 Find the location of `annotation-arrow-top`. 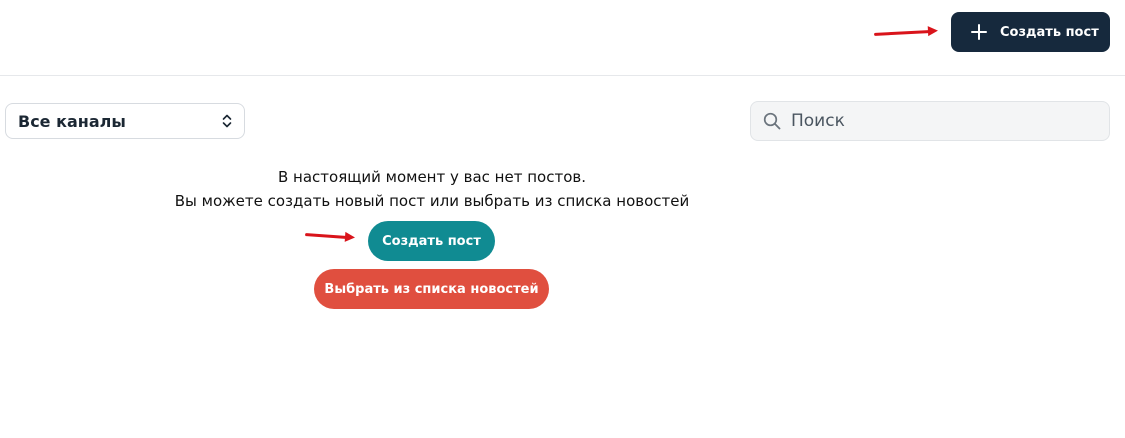

annotation-arrow-top is located at coordinates (902, 33).